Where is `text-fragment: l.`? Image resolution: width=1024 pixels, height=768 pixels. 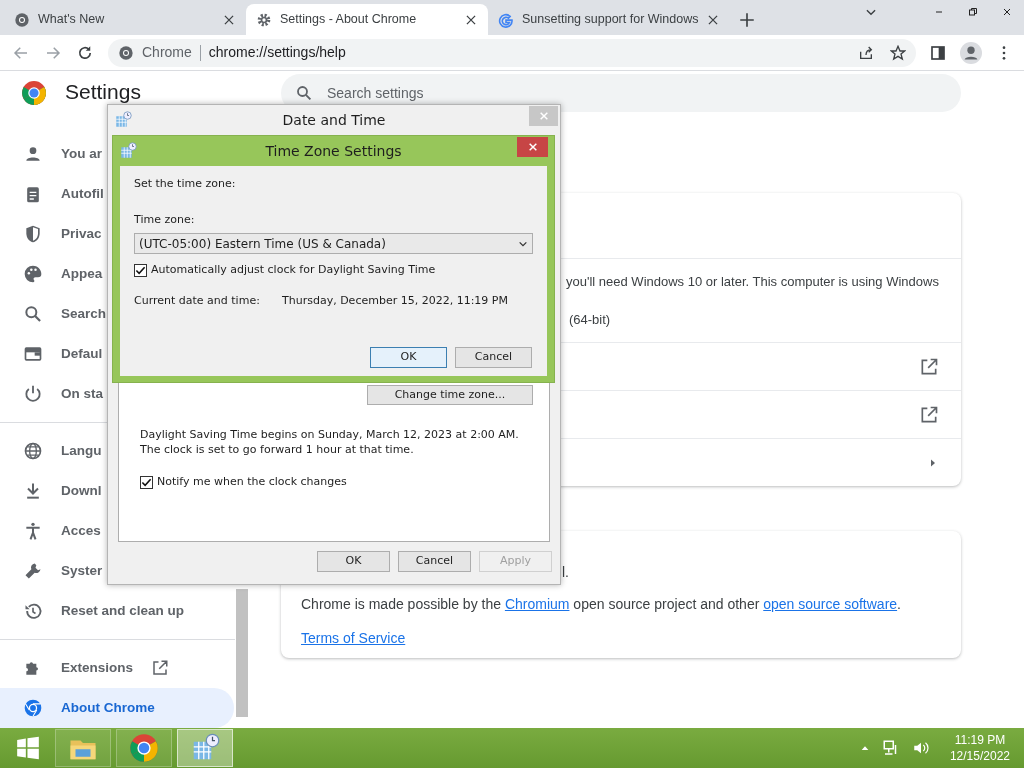
text-fragment: l. is located at coordinates (565, 572).